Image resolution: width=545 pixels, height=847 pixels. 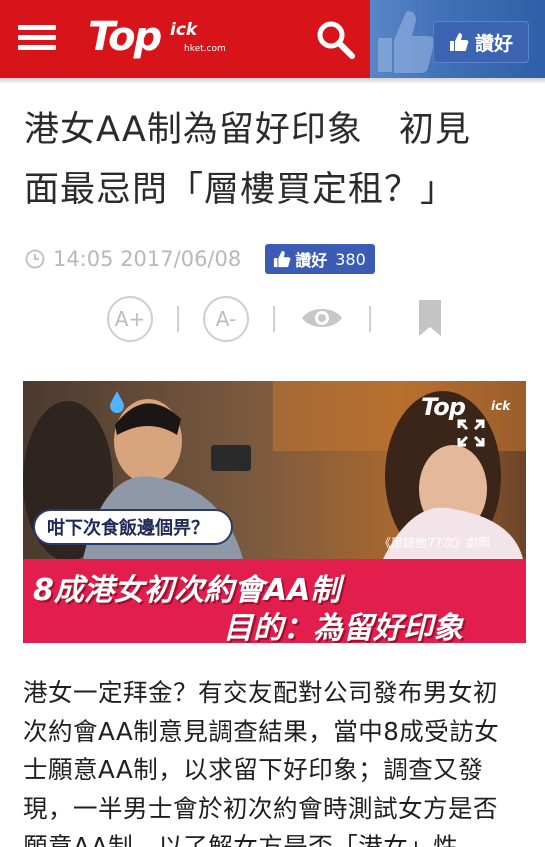 I want to click on topick-logo: Top ick hket.com, so click(x=158, y=37).